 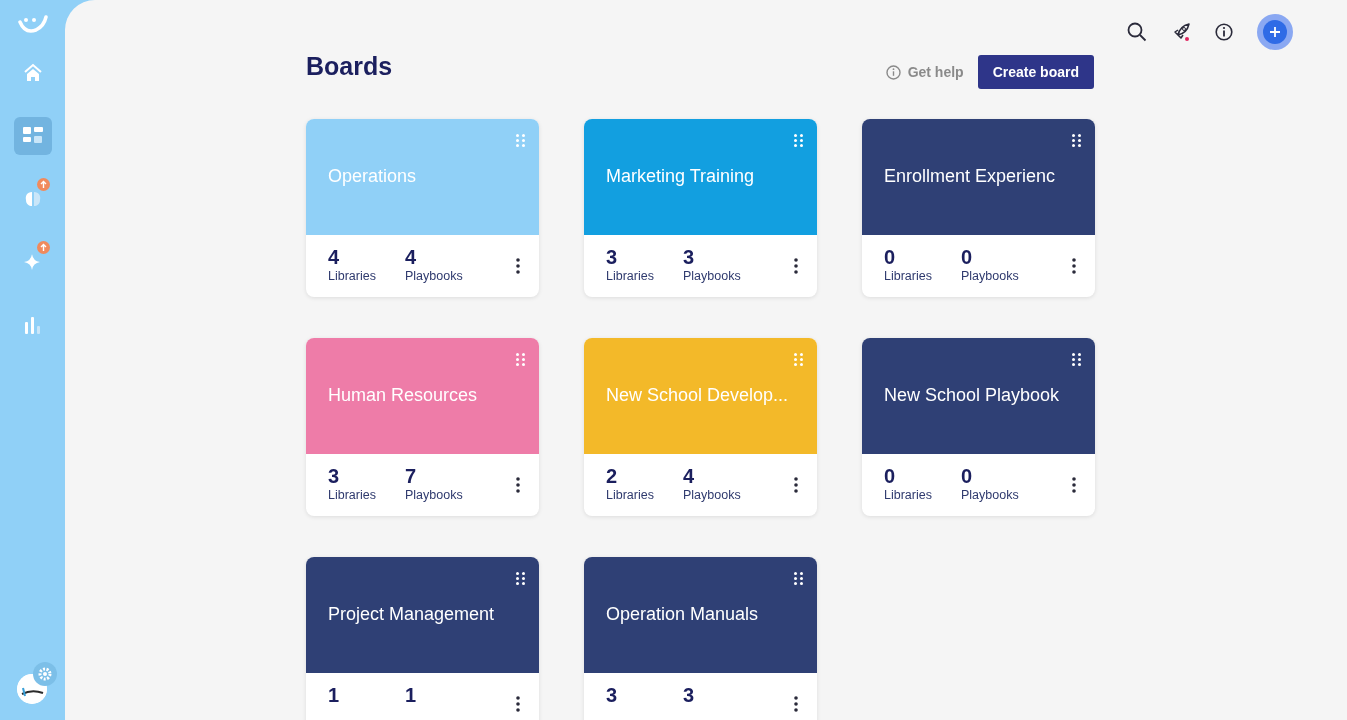 I want to click on board-card: New School Playbook 0 Libraries 0 Playbooks, so click(x=978, y=427).